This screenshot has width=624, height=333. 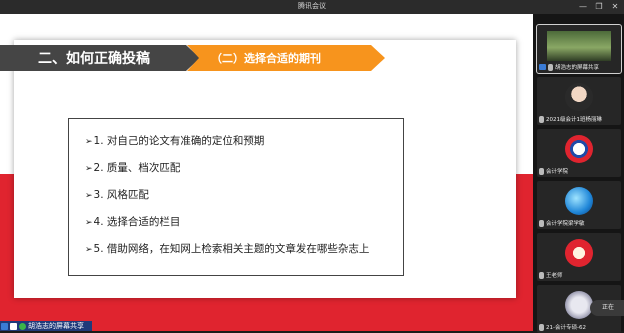 I want to click on participant-tile: 王老师, so click(x=579, y=257).